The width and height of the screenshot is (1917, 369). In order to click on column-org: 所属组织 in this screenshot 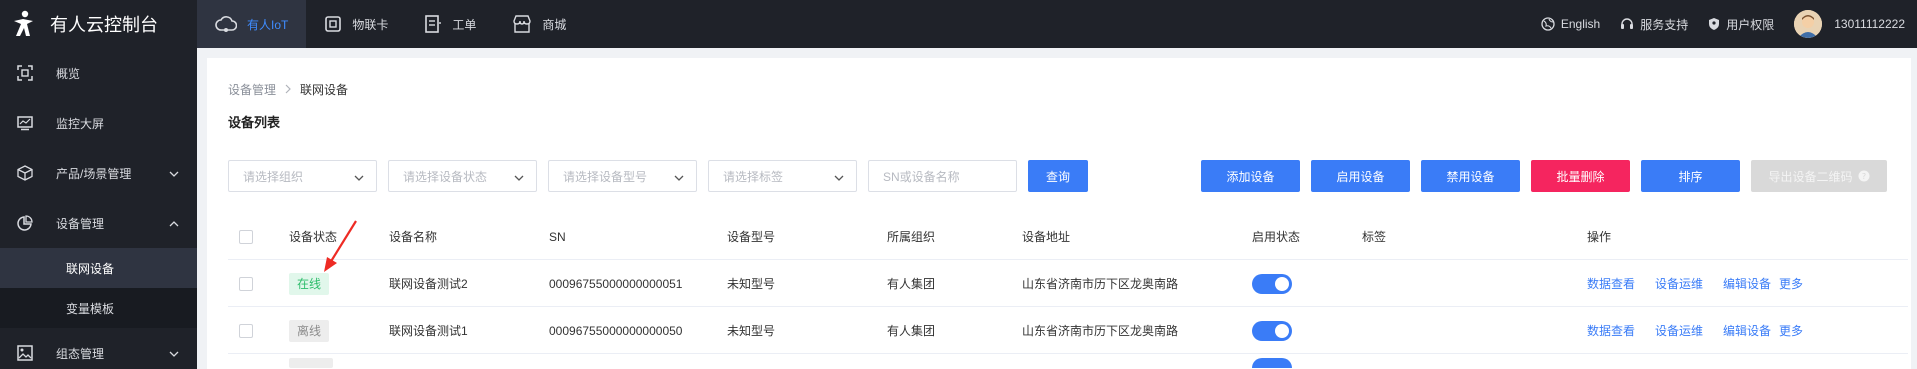, I will do `click(911, 237)`.